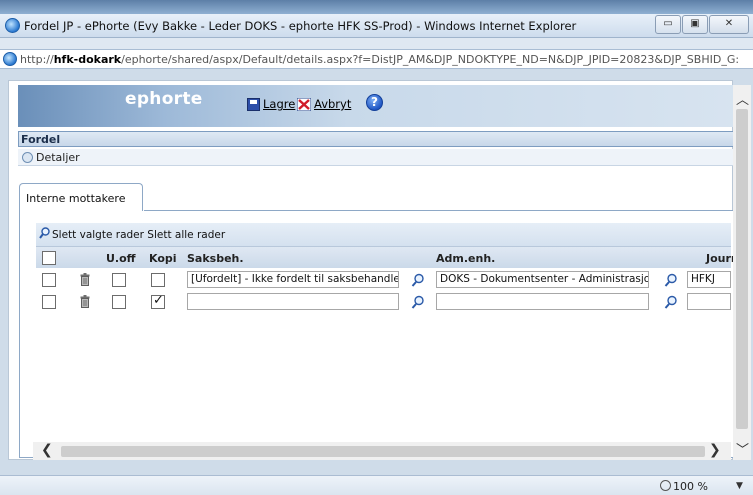 This screenshot has height=495, width=753. Describe the element at coordinates (293, 301) in the screenshot. I see `saksbeh-field` at that location.